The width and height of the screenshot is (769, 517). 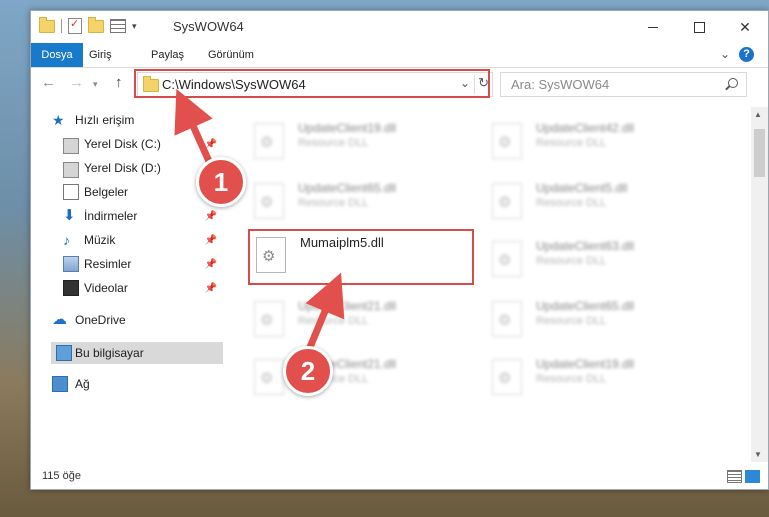 What do you see at coordinates (759, 153) in the screenshot?
I see `scrollbar-thumb` at bounding box center [759, 153].